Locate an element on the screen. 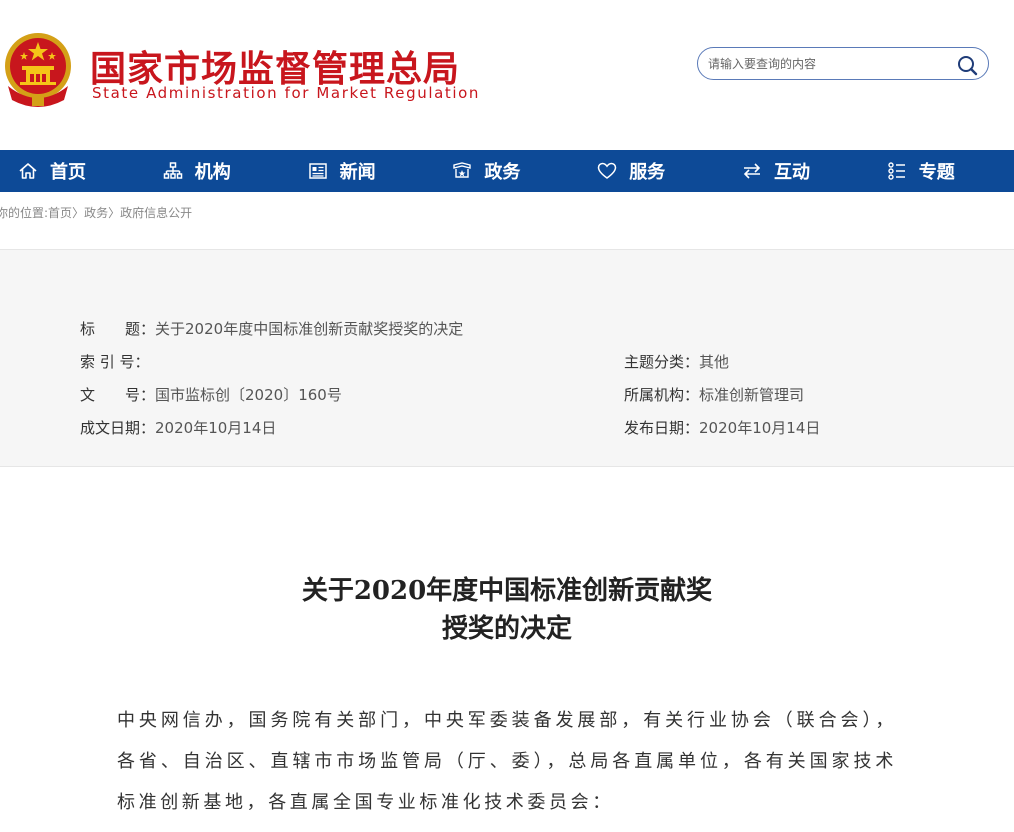 The height and width of the screenshot is (832, 1014). meta-written-date: 成文日期：2020年10月14日 is located at coordinates (178, 427).